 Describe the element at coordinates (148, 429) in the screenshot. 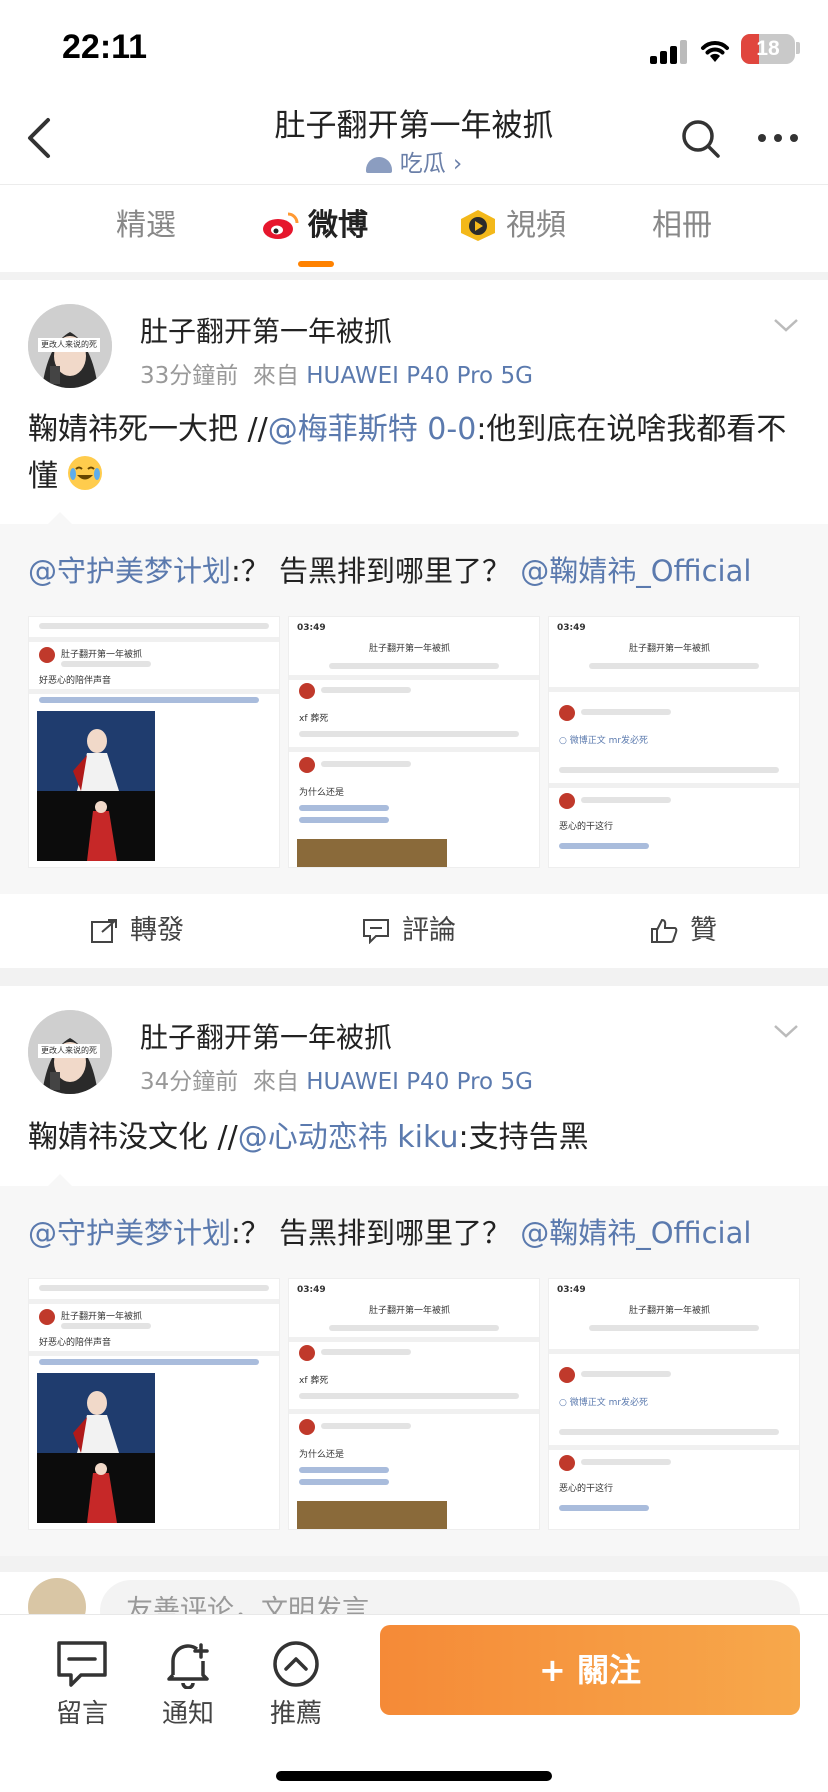

I see `post-text-body: 鞠婧祎死一大把 //` at that location.